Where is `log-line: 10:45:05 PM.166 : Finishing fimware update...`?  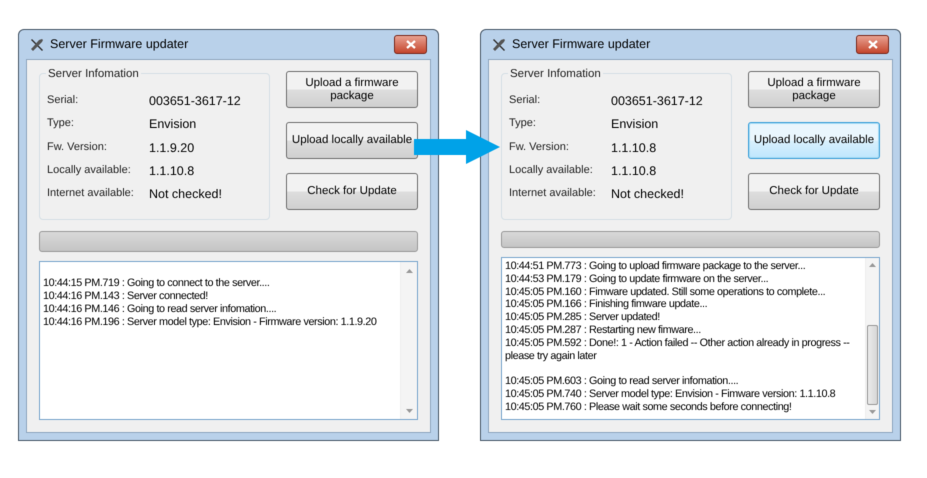
log-line: 10:45:05 PM.166 : Finishing fimware update... is located at coordinates (606, 305).